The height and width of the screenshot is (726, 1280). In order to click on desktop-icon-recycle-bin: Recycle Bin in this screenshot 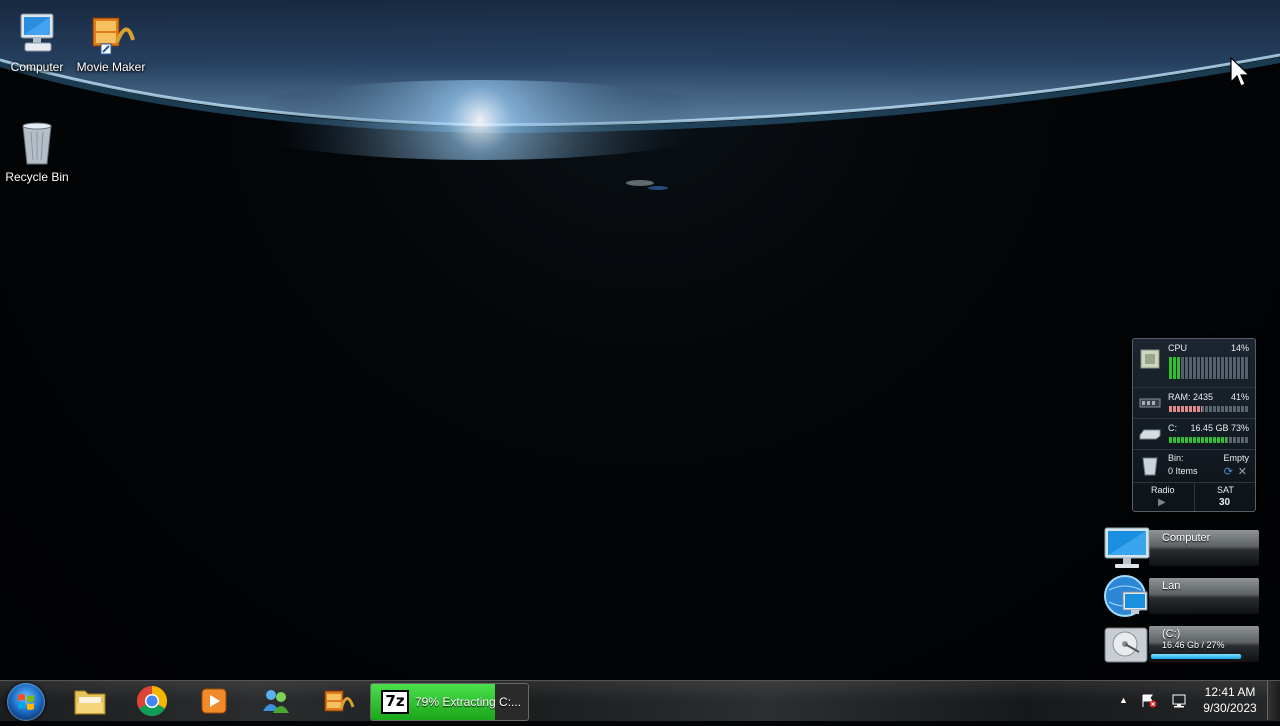, I will do `click(37, 152)`.